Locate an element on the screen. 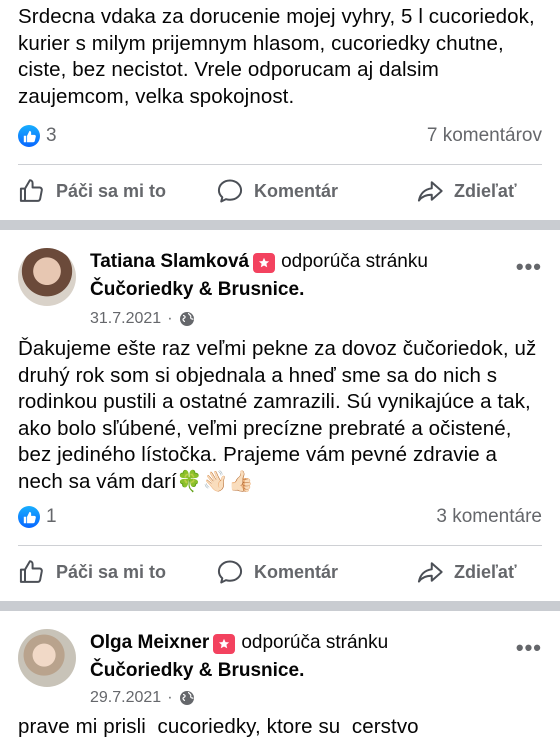 This screenshot has width=560, height=744. post-meta: 31.7.2021 · is located at coordinates (142, 319).